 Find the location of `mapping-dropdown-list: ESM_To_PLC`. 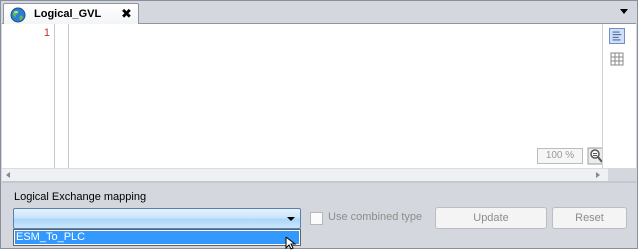

mapping-dropdown-list: ESM_To_PLC is located at coordinates (157, 237).